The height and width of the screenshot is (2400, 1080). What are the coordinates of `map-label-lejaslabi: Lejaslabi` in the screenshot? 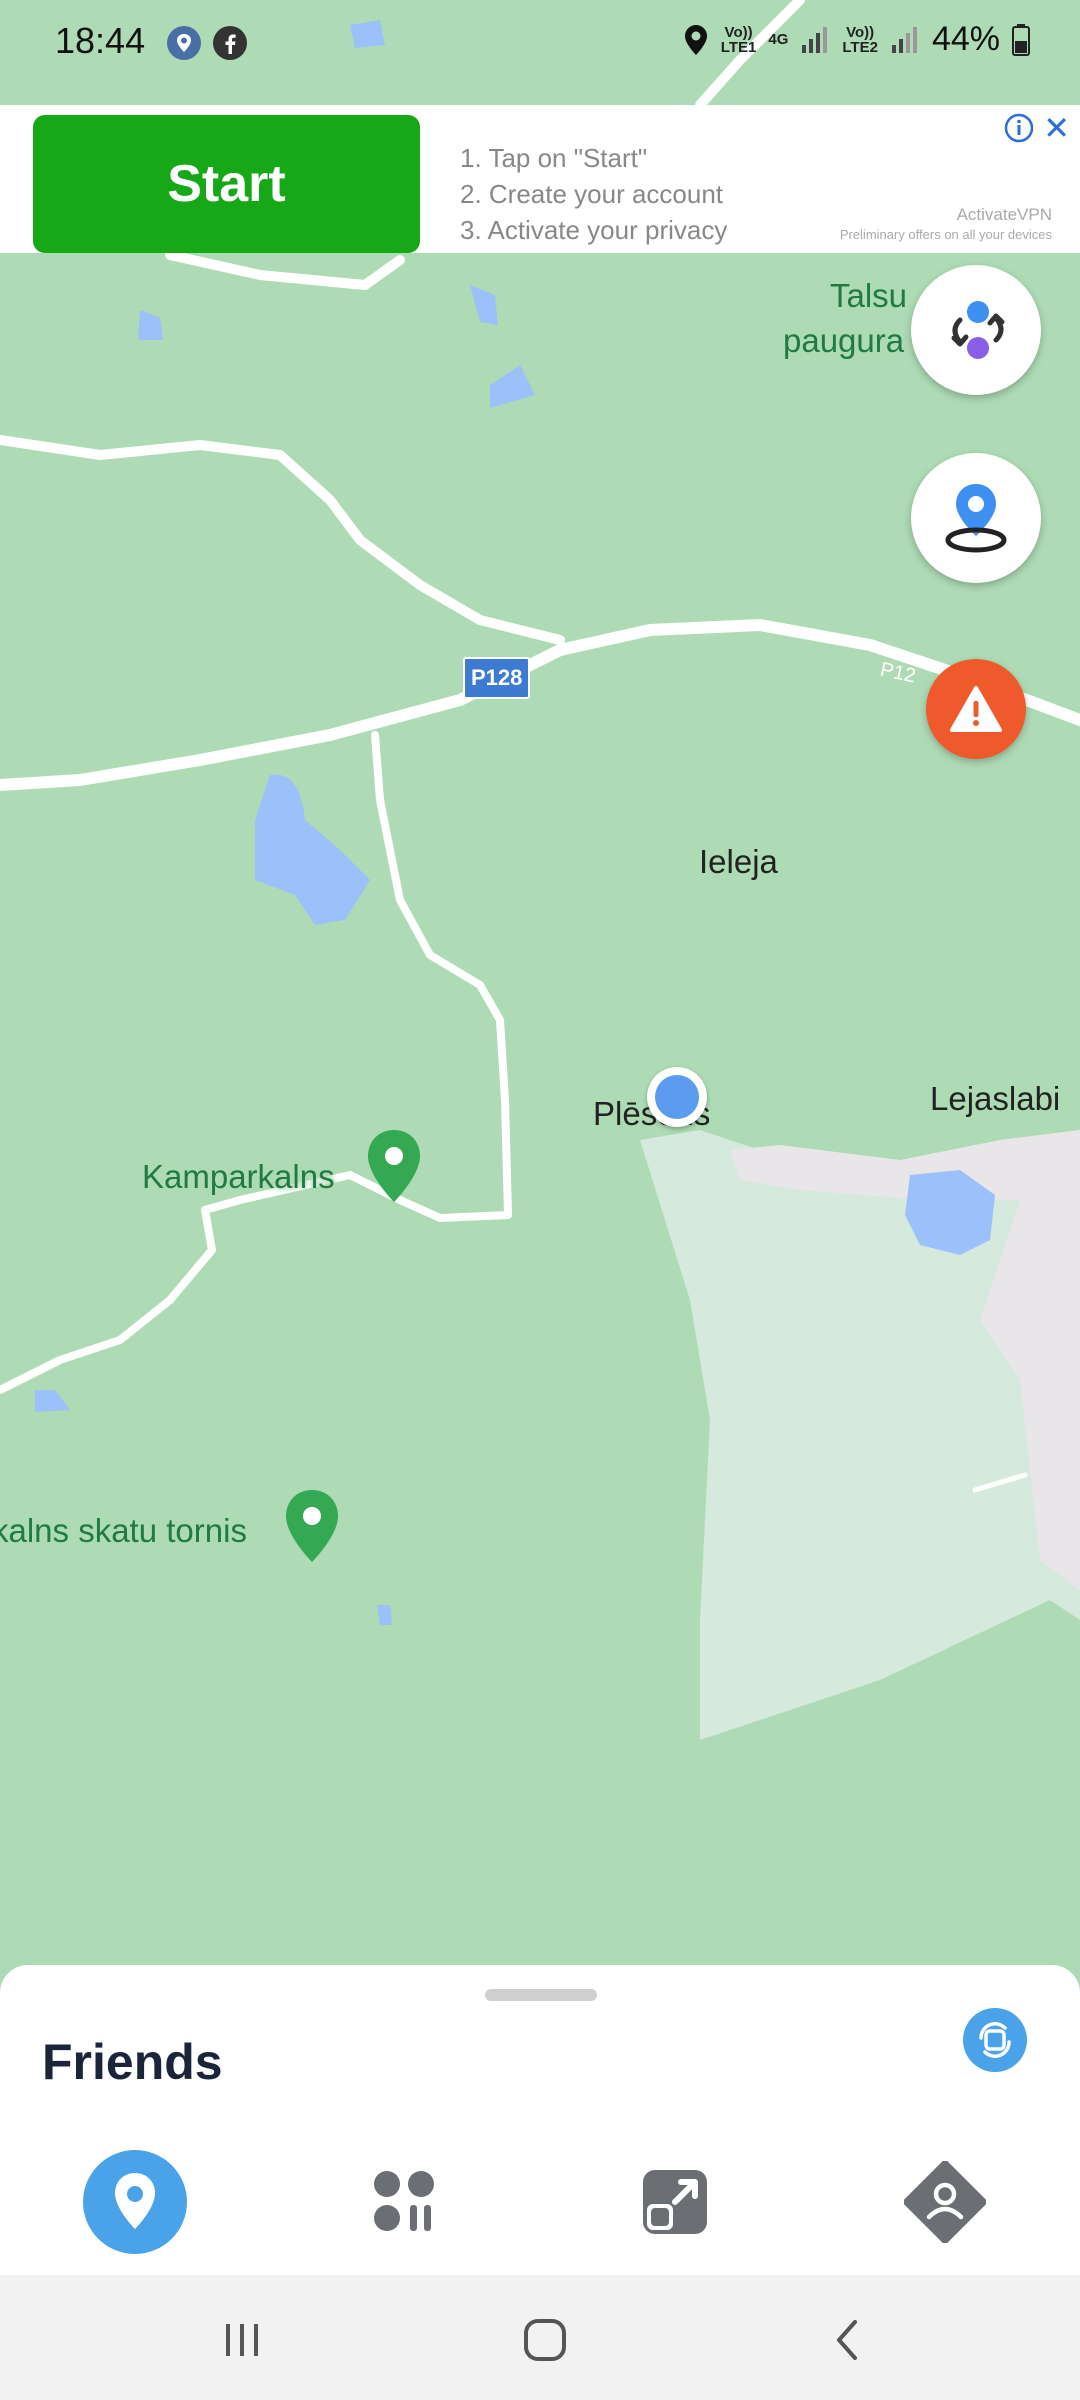 It's located at (995, 1098).